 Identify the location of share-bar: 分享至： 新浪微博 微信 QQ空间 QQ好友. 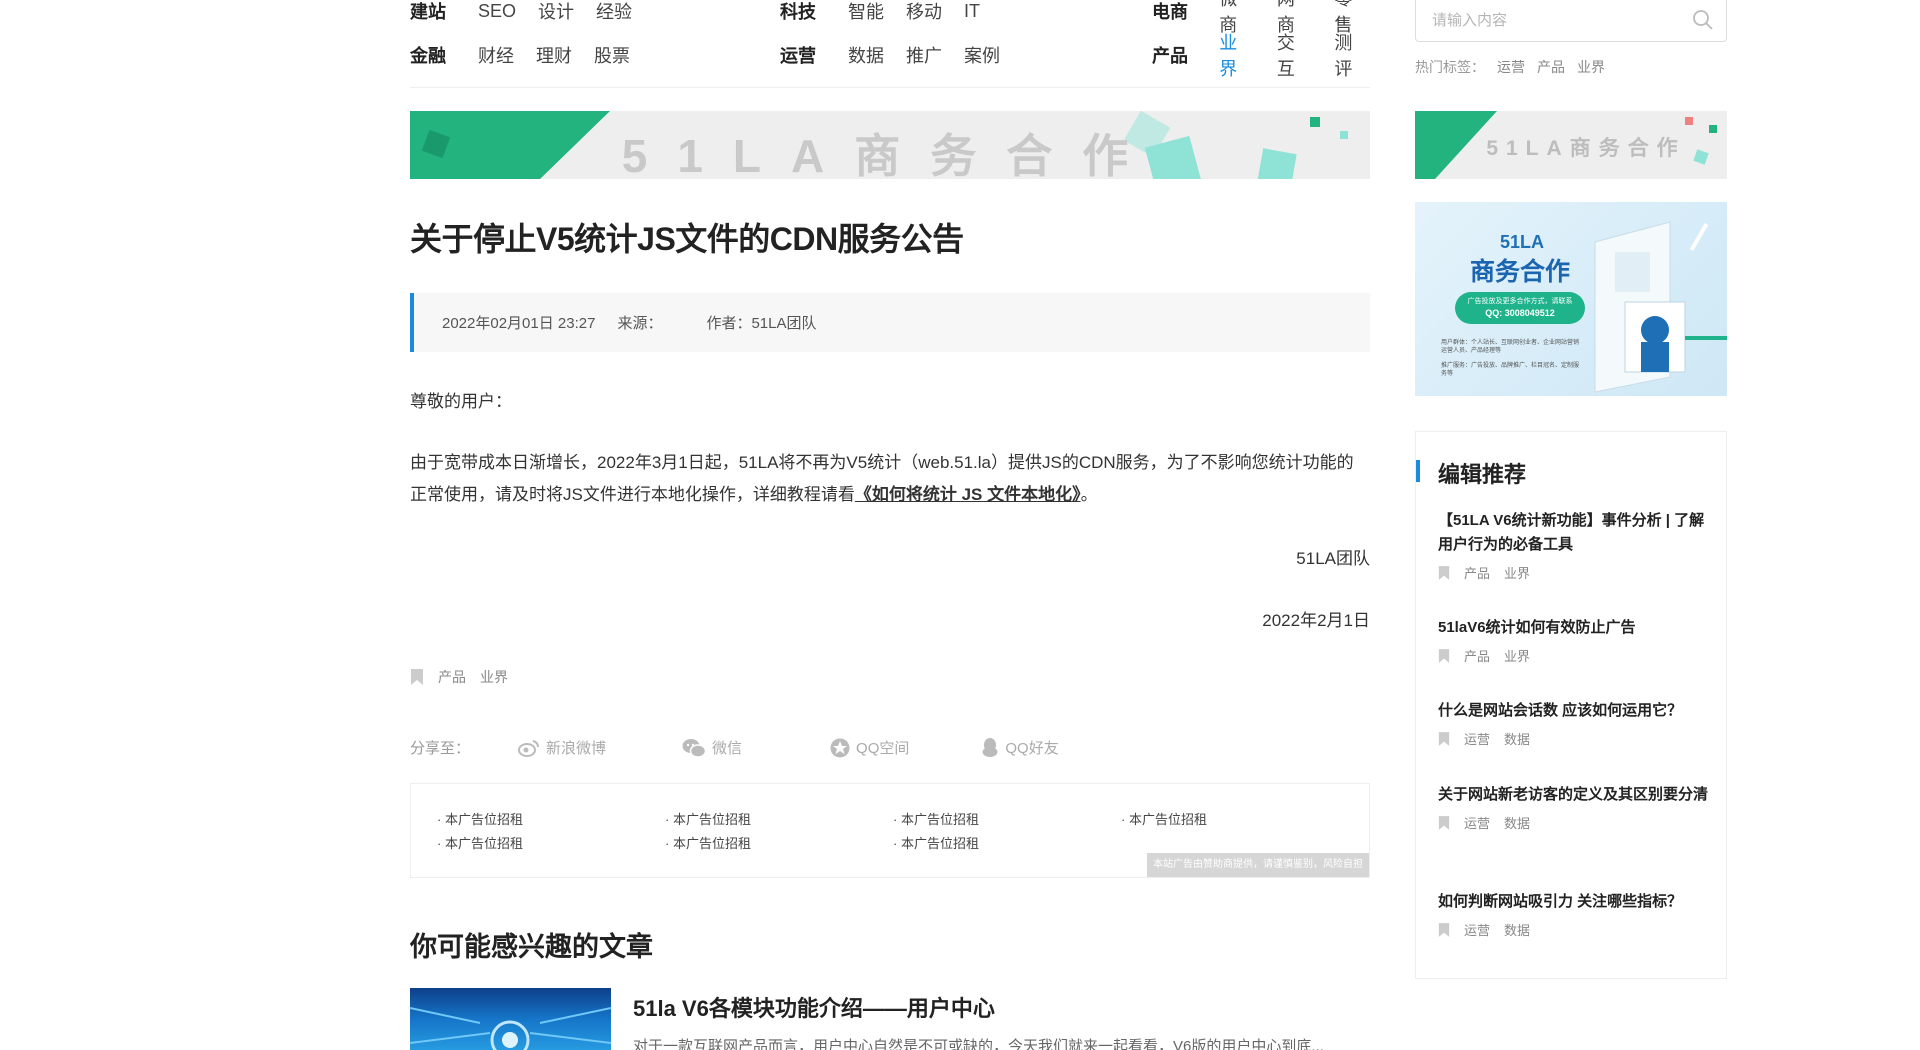
(734, 747).